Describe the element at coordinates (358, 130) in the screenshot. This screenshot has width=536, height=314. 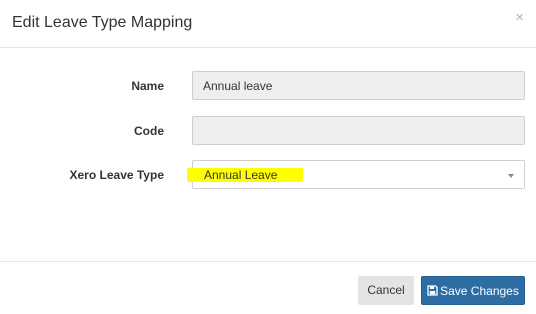
I see `code-field` at that location.